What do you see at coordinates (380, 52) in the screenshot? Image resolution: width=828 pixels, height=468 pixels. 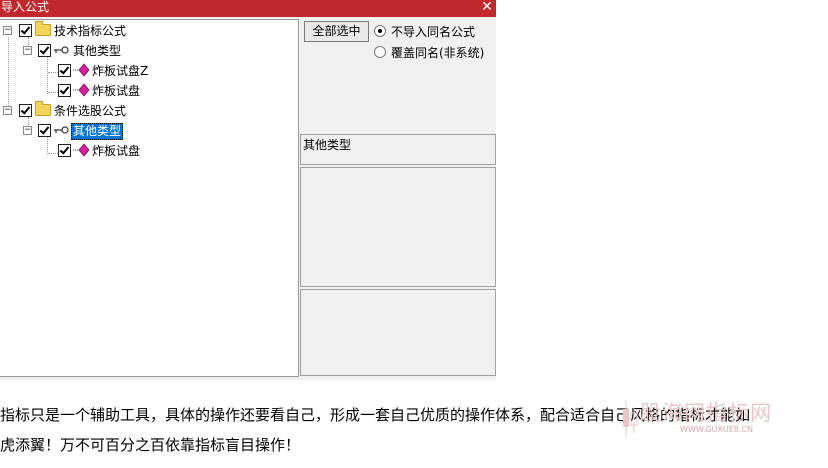 I see `radio-overwrite` at bounding box center [380, 52].